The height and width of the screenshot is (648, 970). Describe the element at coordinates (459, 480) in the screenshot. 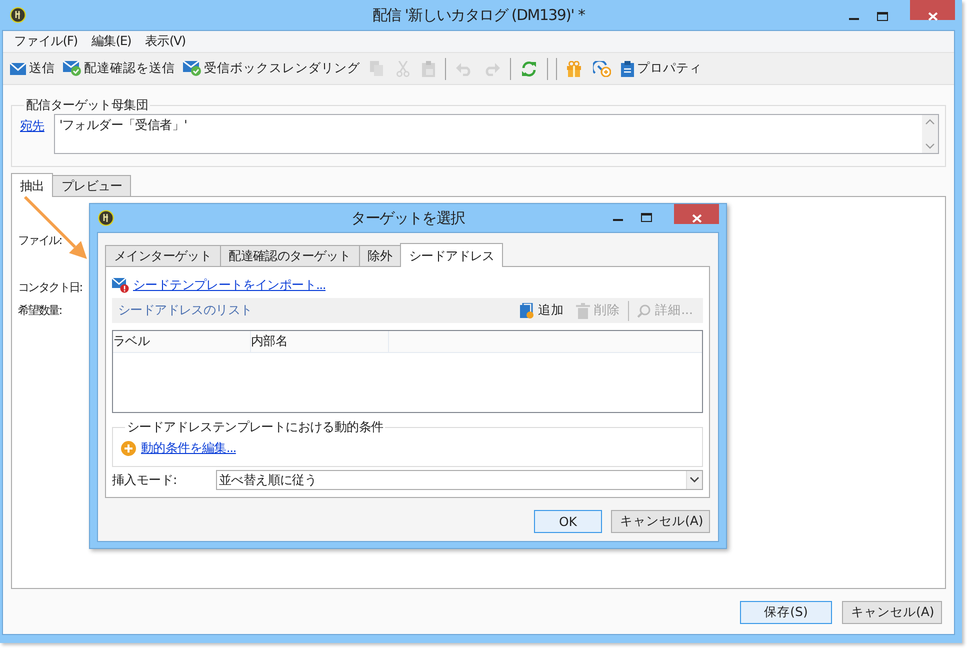

I see `insert-mode-dropdown: 並べ替え順に従う` at that location.